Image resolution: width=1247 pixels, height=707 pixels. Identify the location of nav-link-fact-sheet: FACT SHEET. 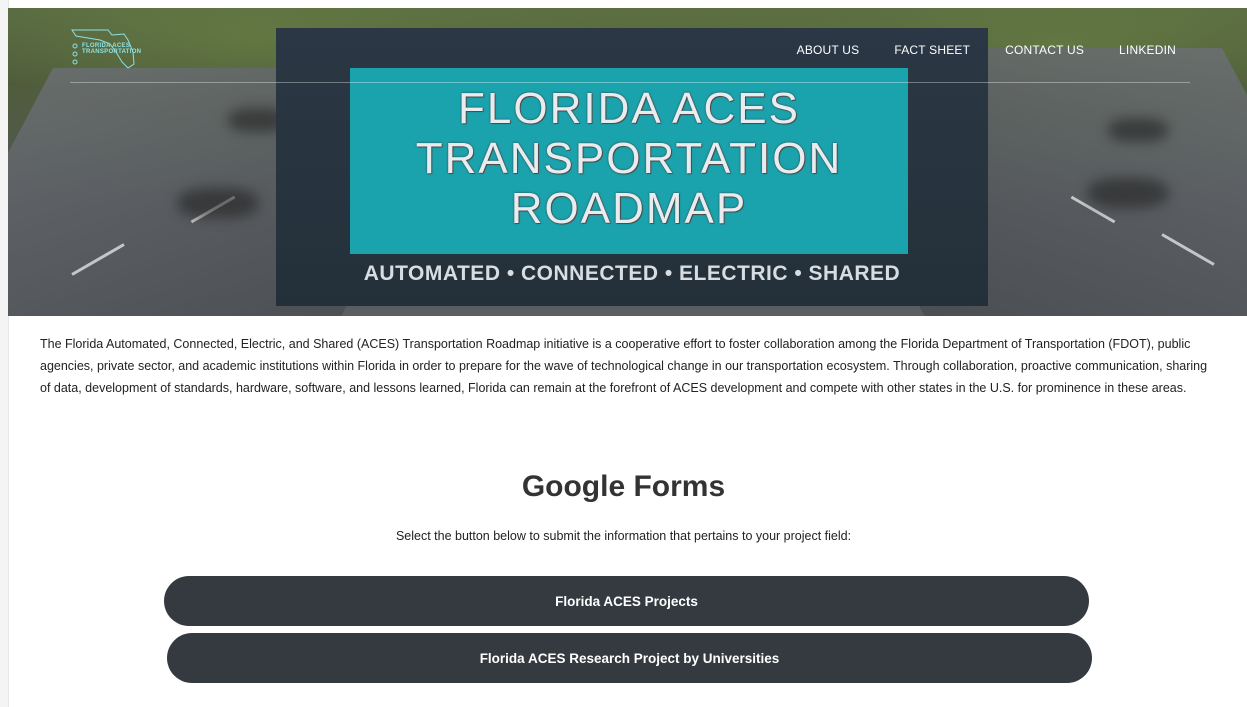
(932, 50).